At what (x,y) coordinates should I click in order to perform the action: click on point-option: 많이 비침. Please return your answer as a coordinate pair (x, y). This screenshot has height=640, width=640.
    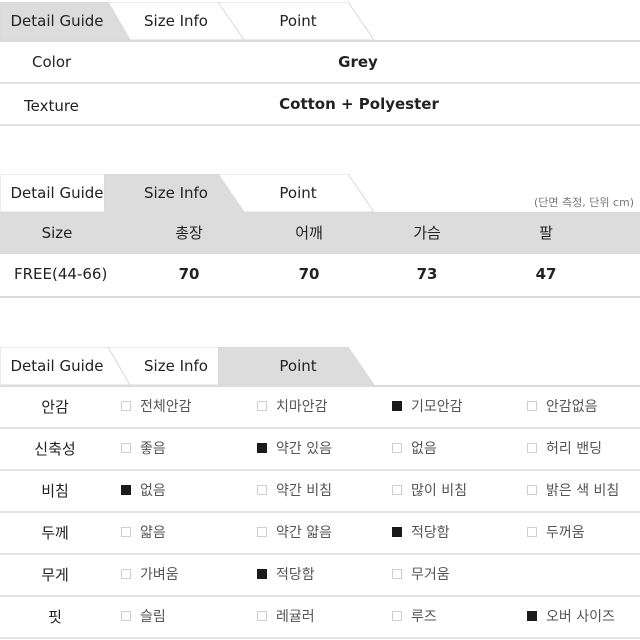
    Looking at the image, I should click on (429, 491).